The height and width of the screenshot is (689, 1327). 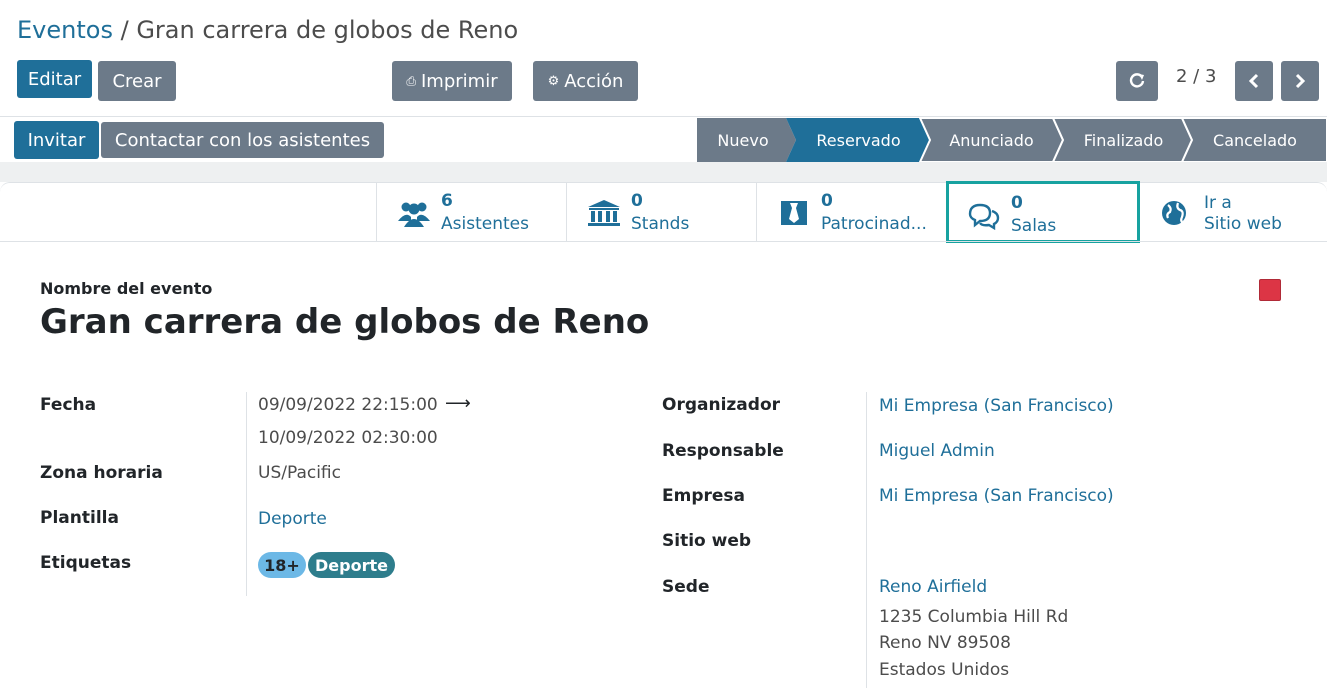 I want to click on next-button, so click(x=1300, y=81).